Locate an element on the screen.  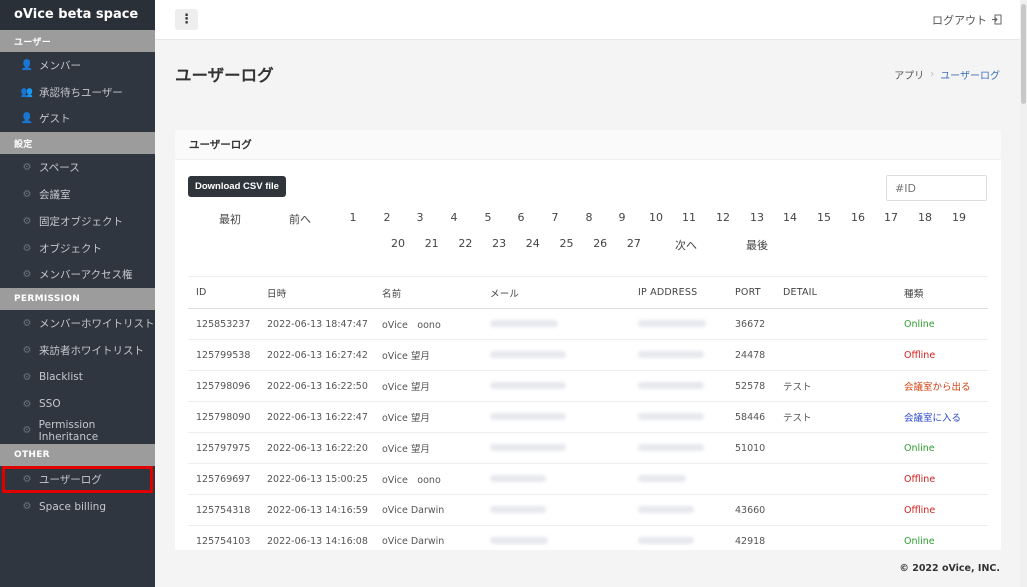
pager-page: 15 is located at coordinates (824, 217).